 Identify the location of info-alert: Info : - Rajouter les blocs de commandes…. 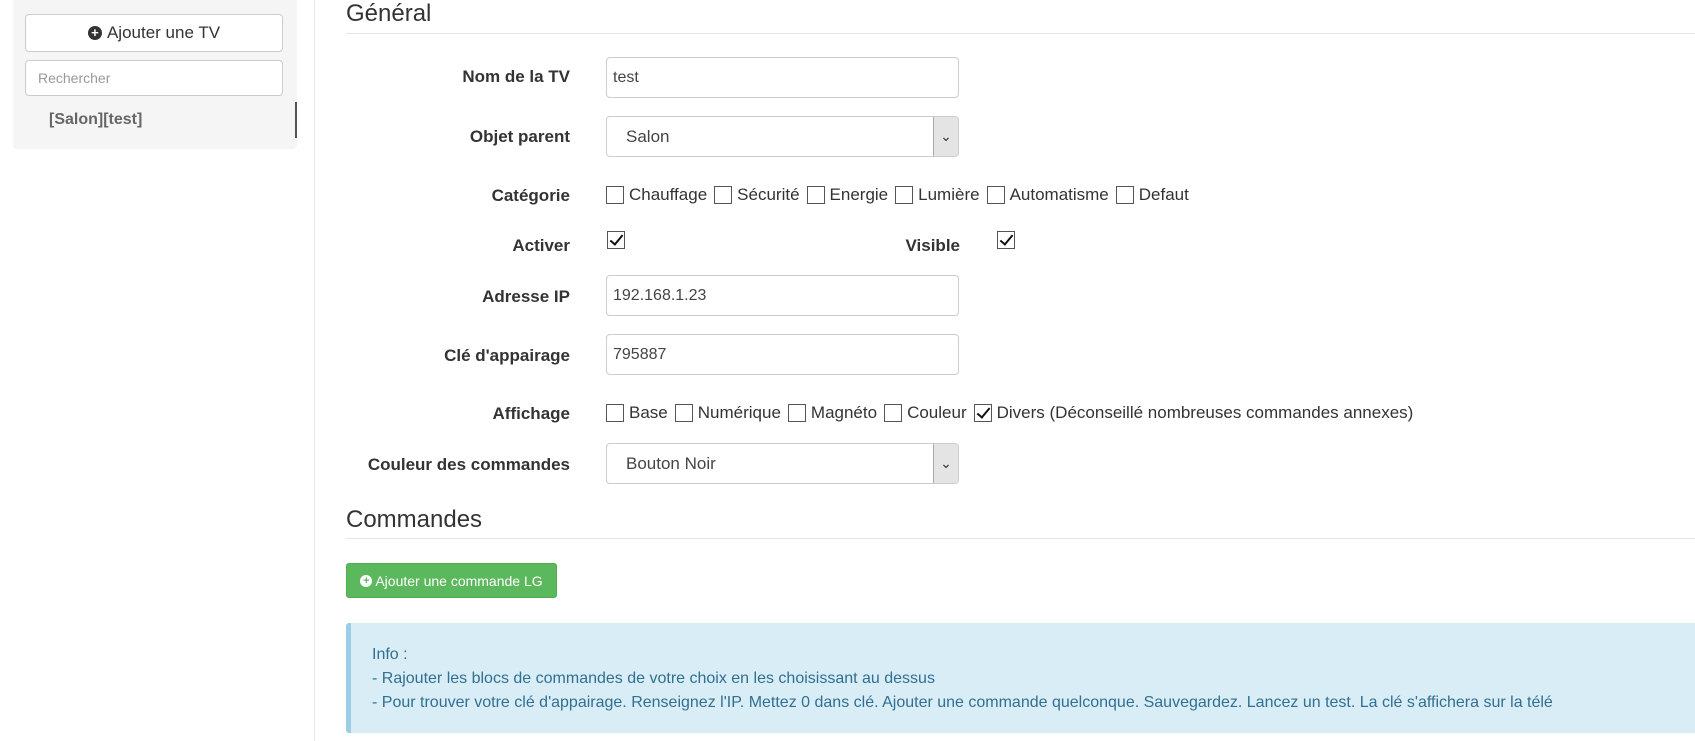
(1020, 678).